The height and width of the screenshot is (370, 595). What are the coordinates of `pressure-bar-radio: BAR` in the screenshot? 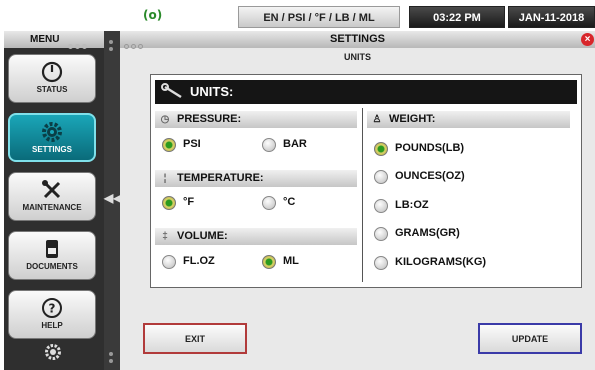 It's located at (297, 145).